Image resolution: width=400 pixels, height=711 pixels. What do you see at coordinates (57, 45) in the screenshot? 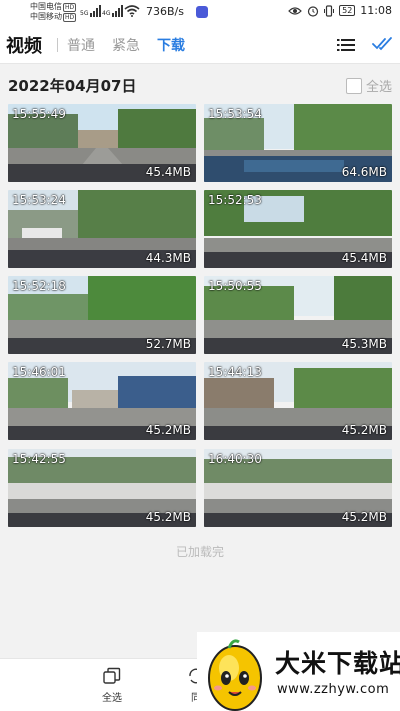
I see `title-divider` at bounding box center [57, 45].